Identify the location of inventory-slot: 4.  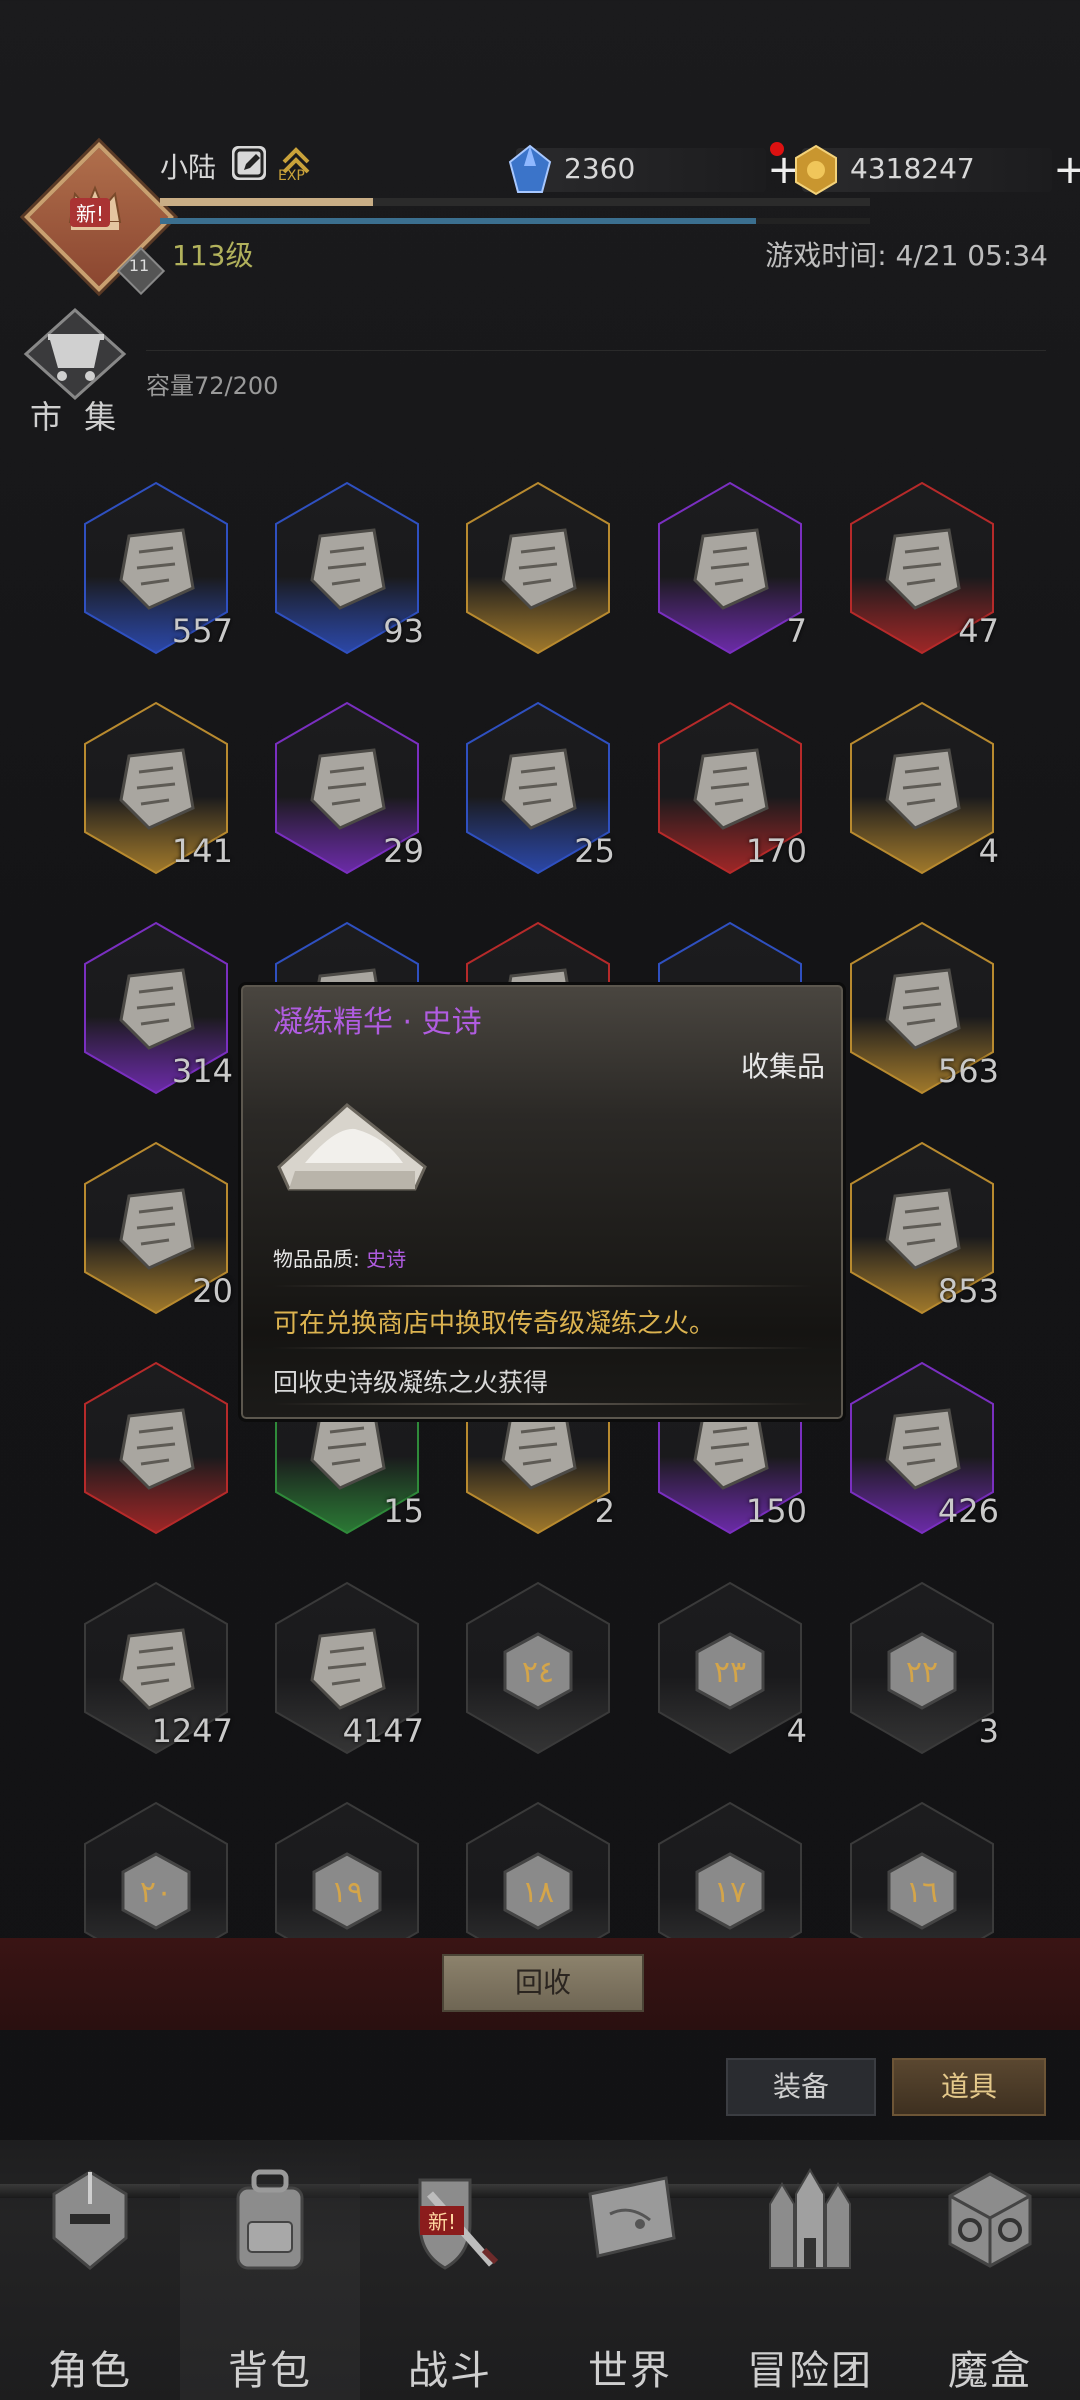
(923, 788).